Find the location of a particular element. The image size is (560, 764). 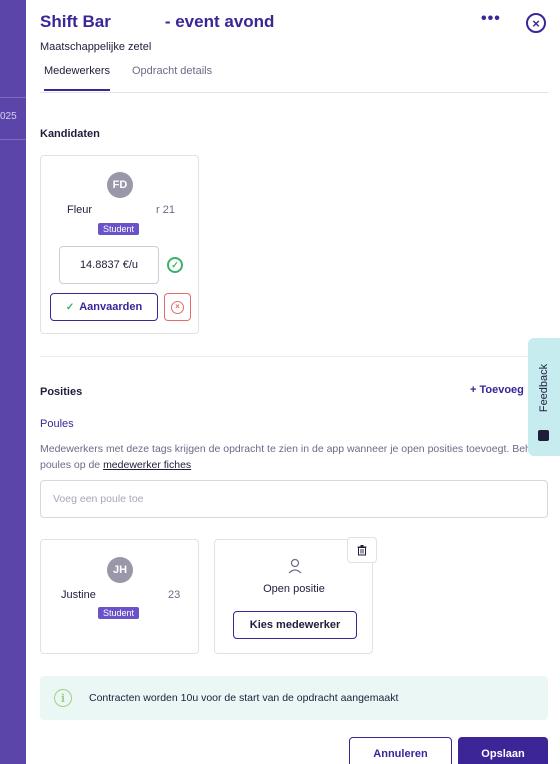

section-divider is located at coordinates (294, 356).